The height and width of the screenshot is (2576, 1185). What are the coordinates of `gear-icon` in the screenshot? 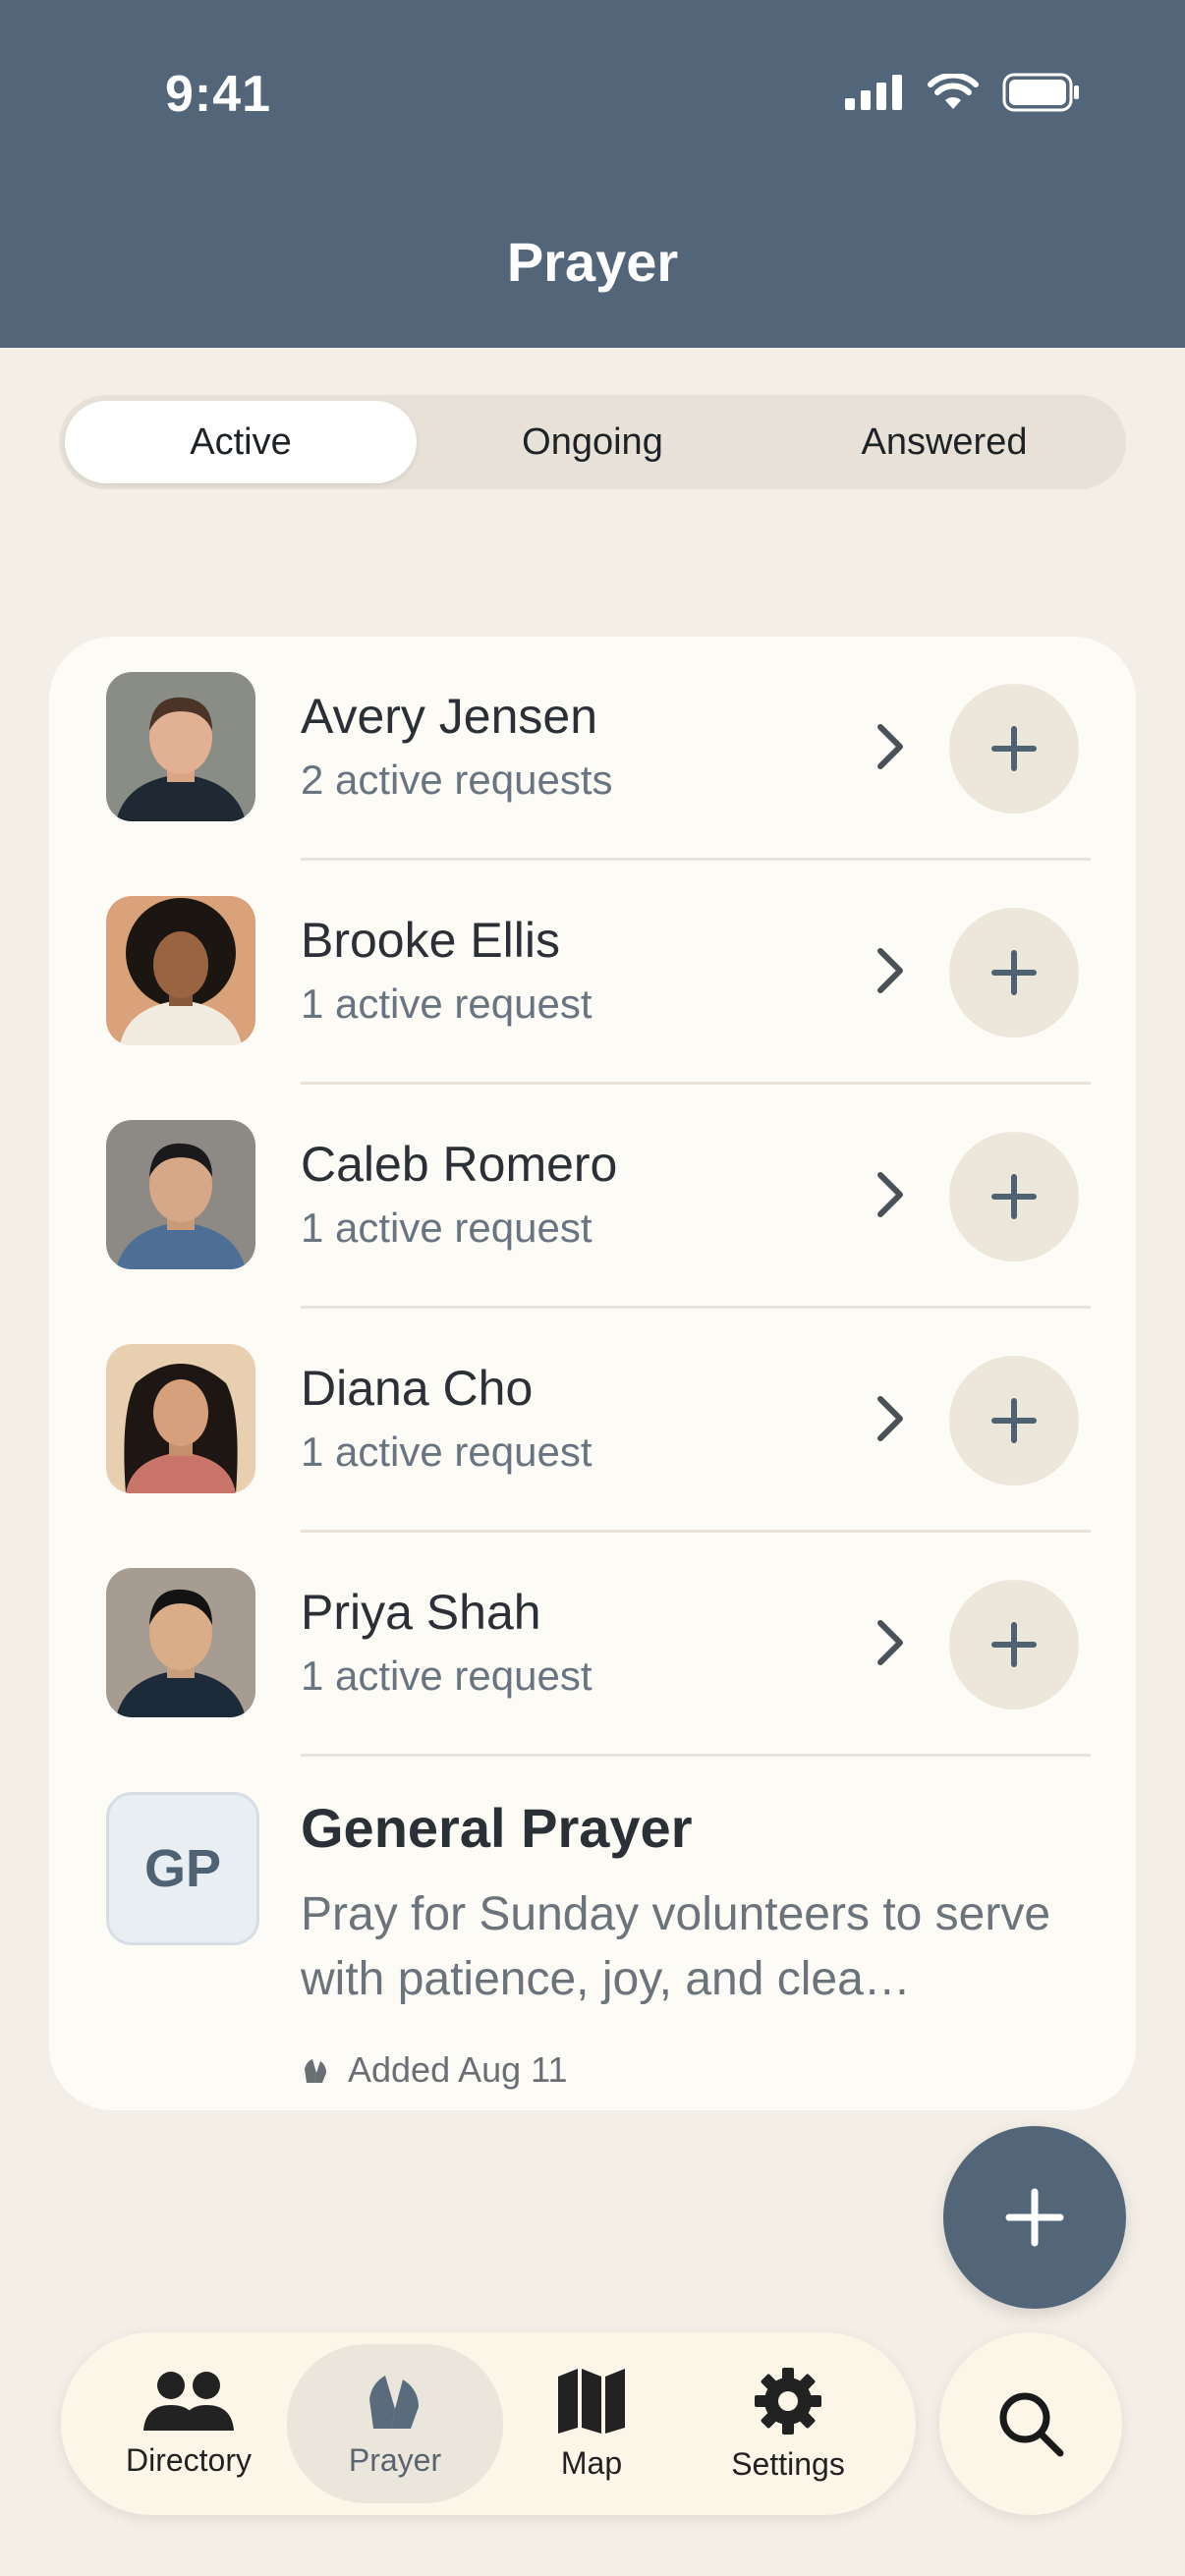 It's located at (788, 2401).